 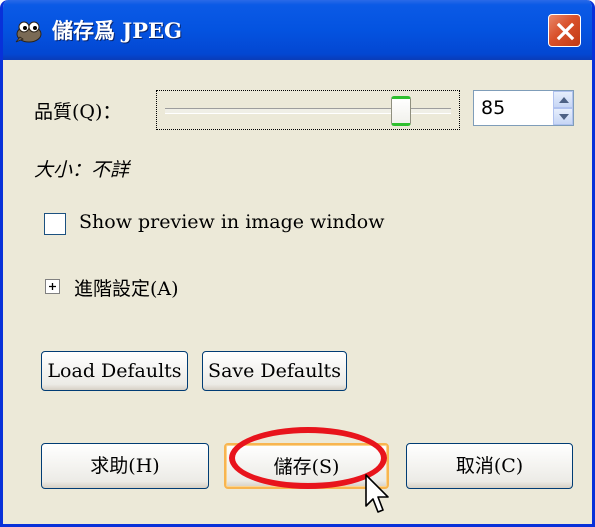 I want to click on close-button, so click(x=564, y=30).